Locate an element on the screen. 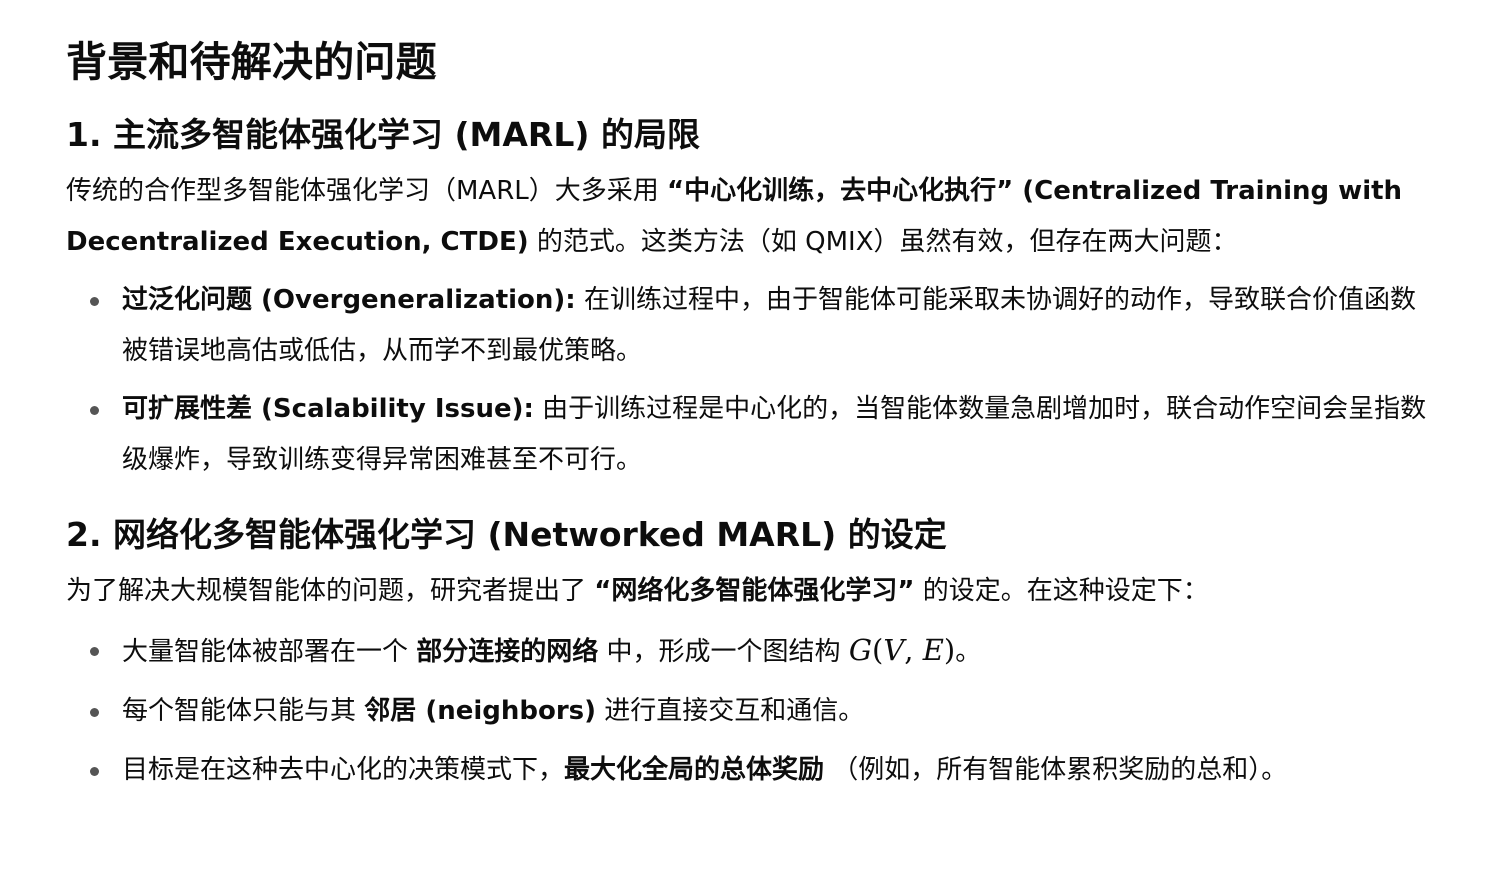 The width and height of the screenshot is (1498, 892). section-1-intro-text-1: 传统的合作型多智能体强化学习（MARL）大多采用 is located at coordinates (367, 191).